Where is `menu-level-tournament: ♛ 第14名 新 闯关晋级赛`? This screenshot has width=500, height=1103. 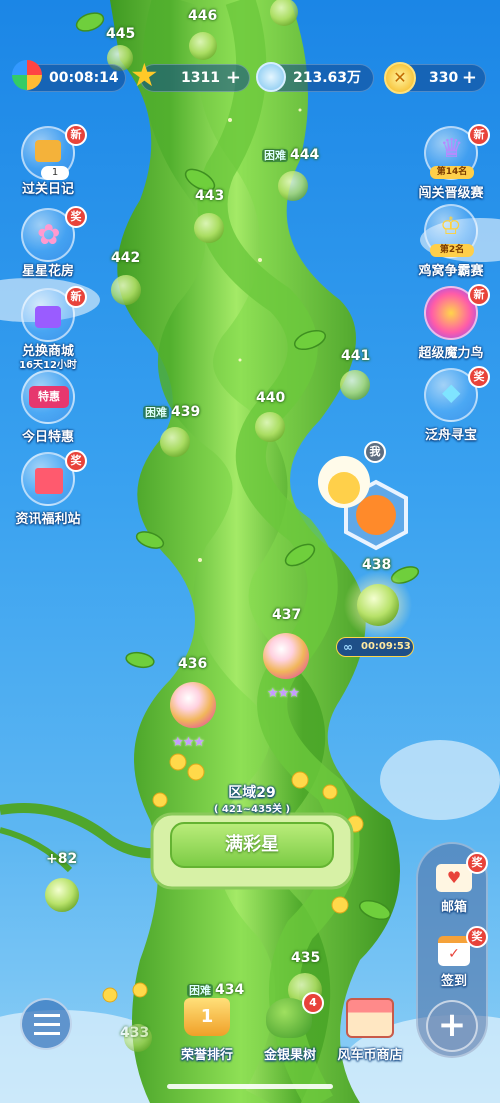 menu-level-tournament: ♛ 第14名 新 闯关晋级赛 is located at coordinates (452, 162).